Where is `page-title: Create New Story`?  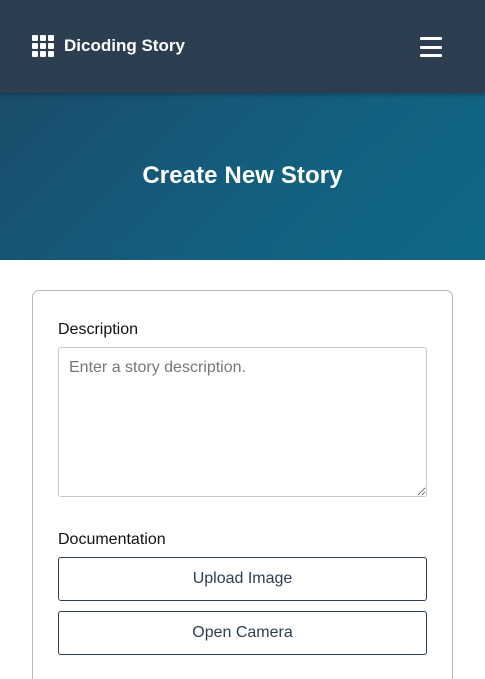
page-title: Create New Story is located at coordinates (242, 175).